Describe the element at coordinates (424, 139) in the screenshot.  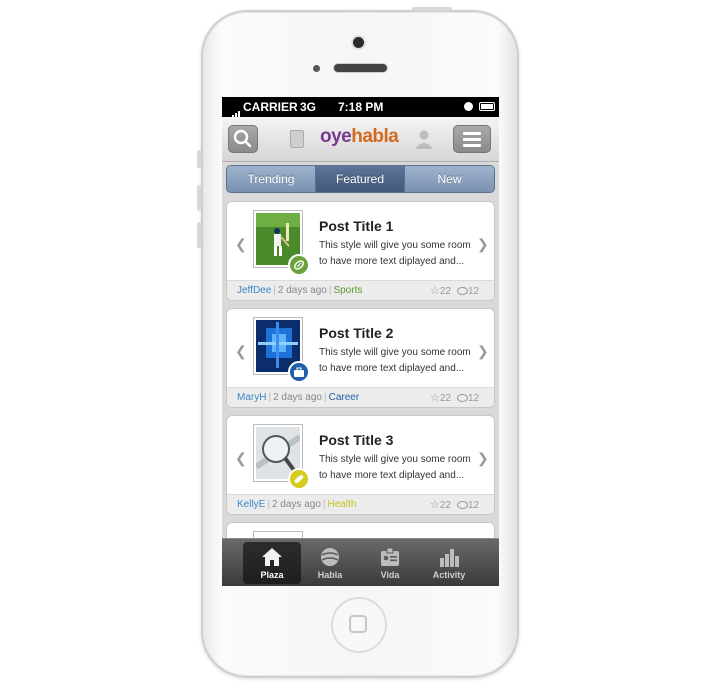
I see `user-icon` at that location.